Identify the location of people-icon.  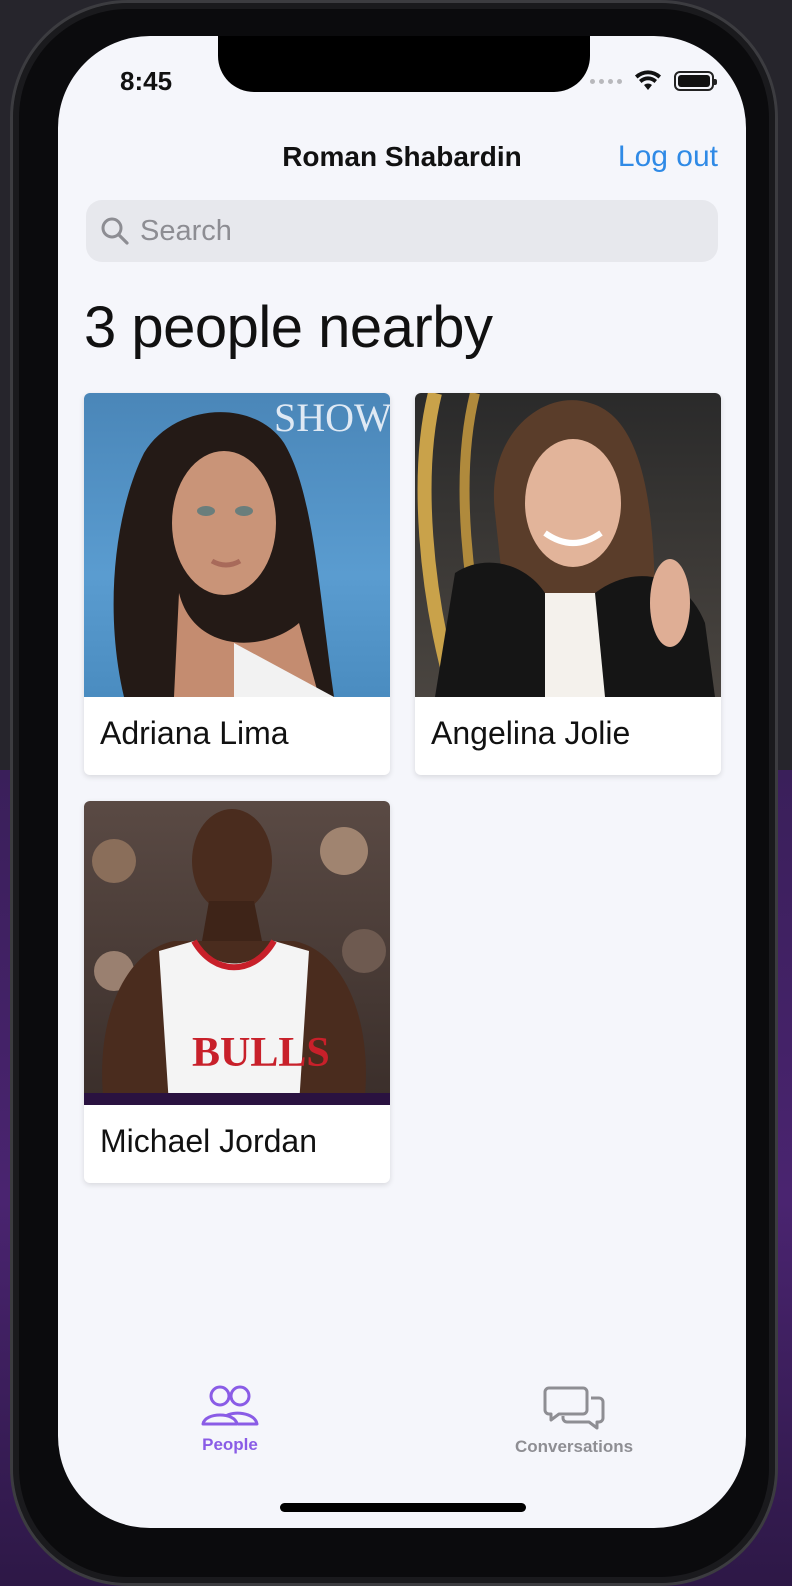
(230, 1405).